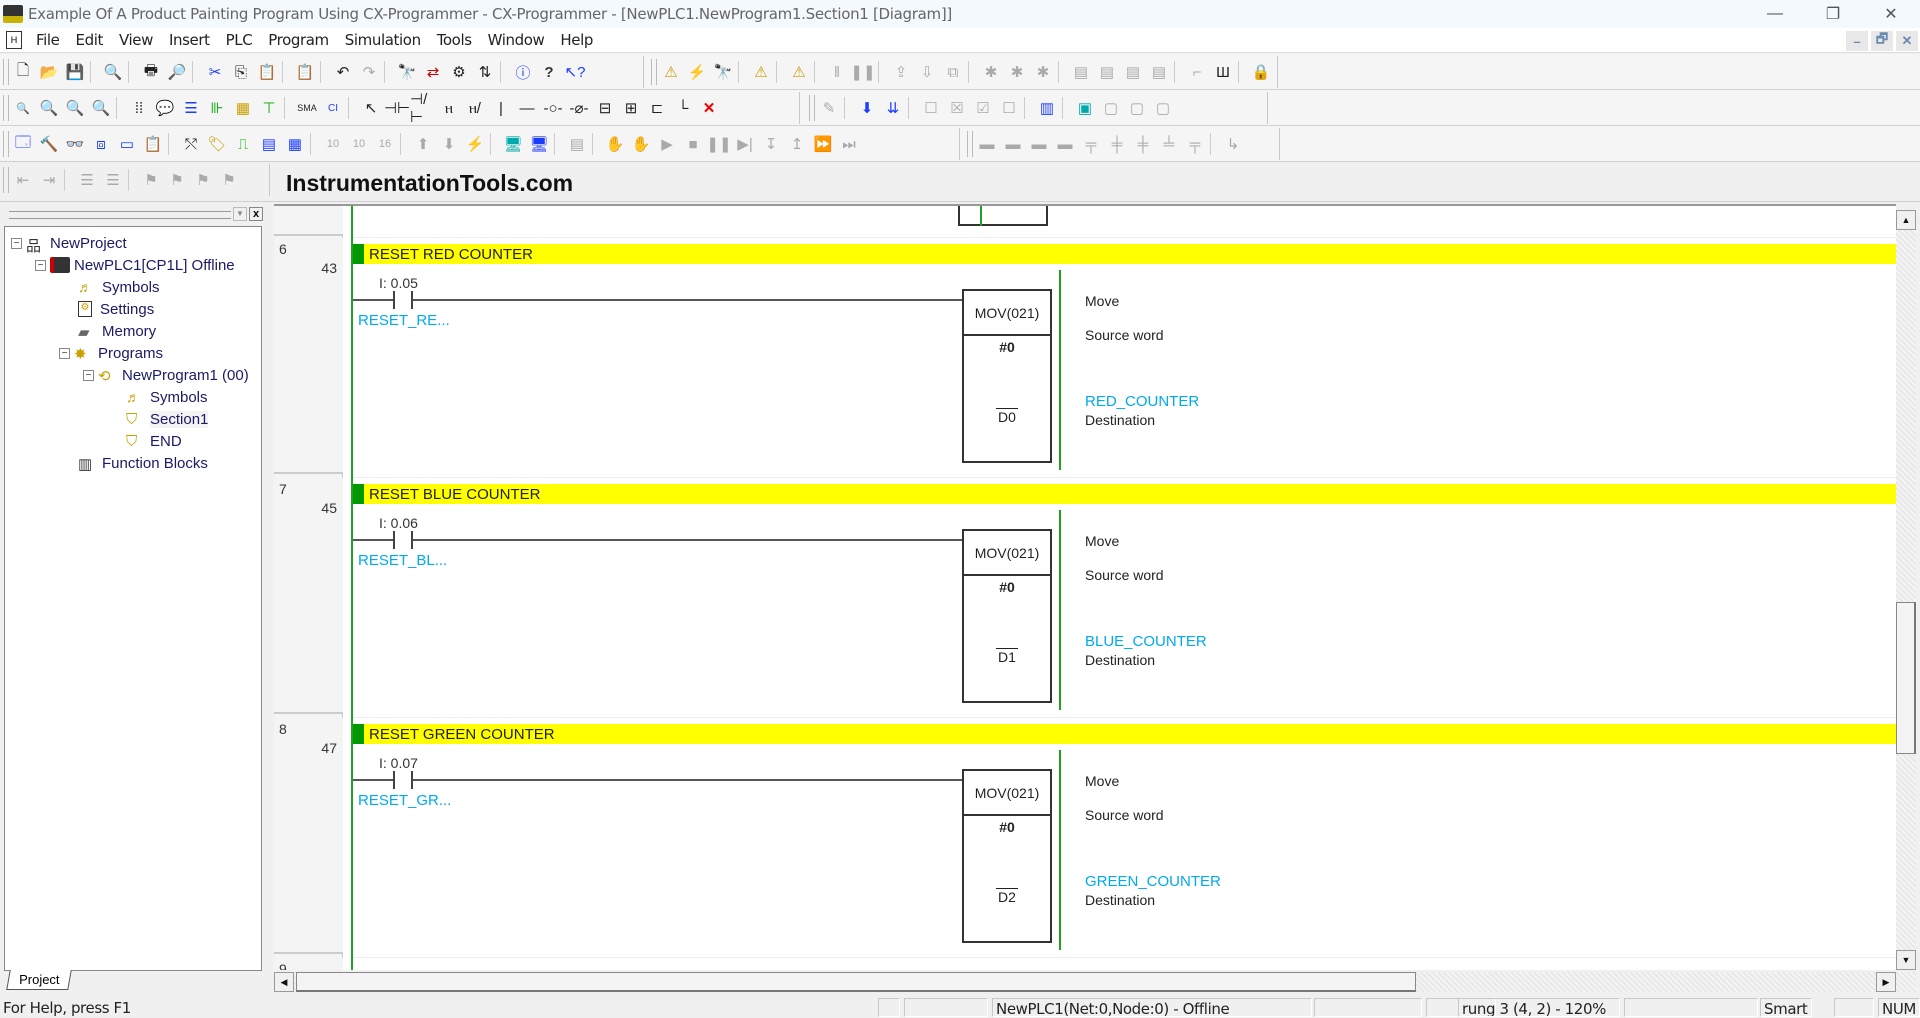  What do you see at coordinates (371, 108) in the screenshot?
I see `select-pointer-icon: ↖` at bounding box center [371, 108].